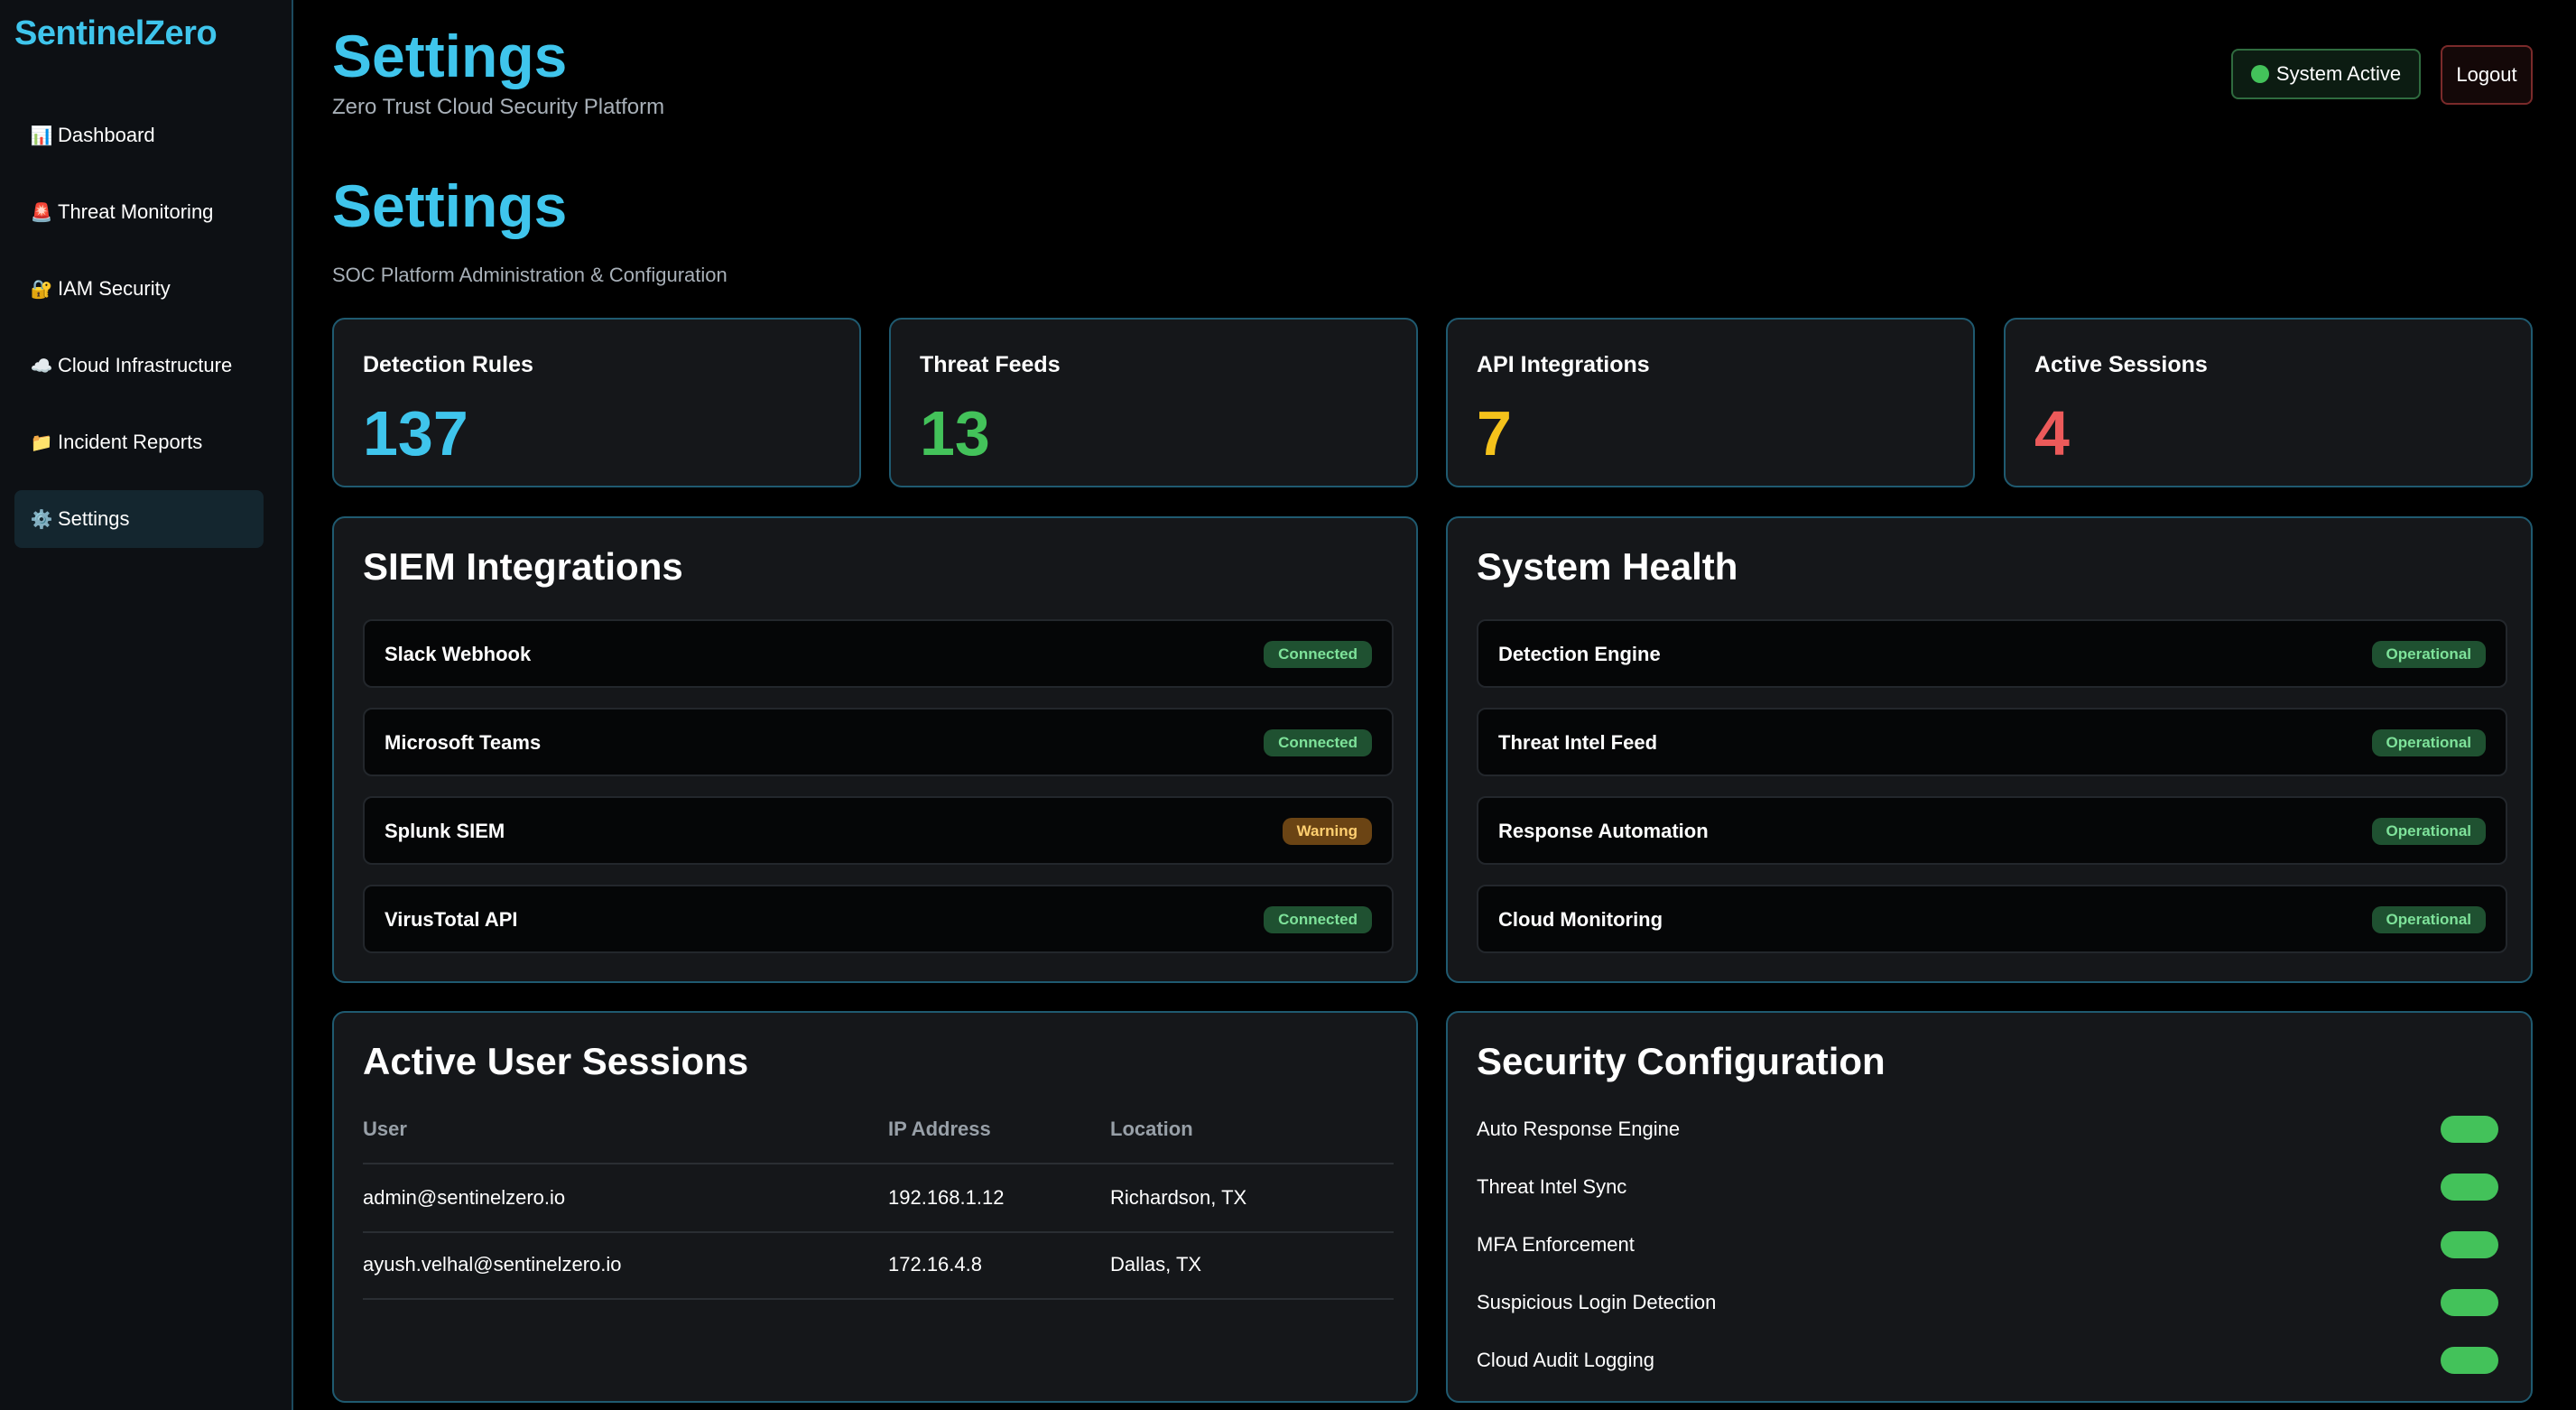 This screenshot has width=2576, height=1410. Describe the element at coordinates (556, 1061) in the screenshot. I see `panel-title: Active User Sessions` at that location.